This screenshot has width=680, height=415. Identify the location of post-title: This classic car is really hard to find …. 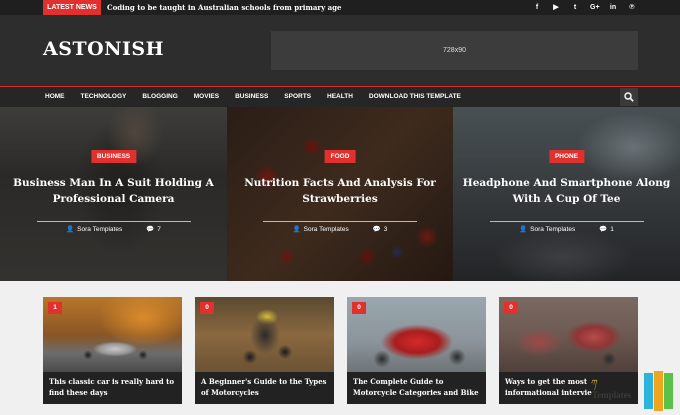
(112, 387).